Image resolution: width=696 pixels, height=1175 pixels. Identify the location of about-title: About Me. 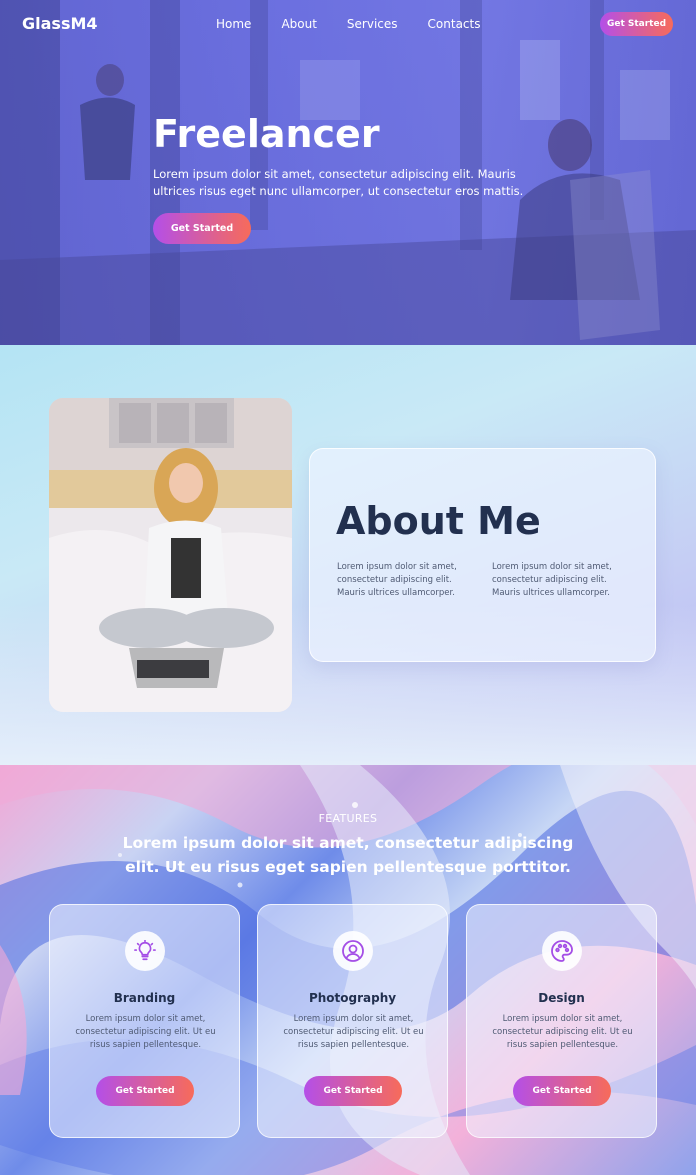
(438, 521).